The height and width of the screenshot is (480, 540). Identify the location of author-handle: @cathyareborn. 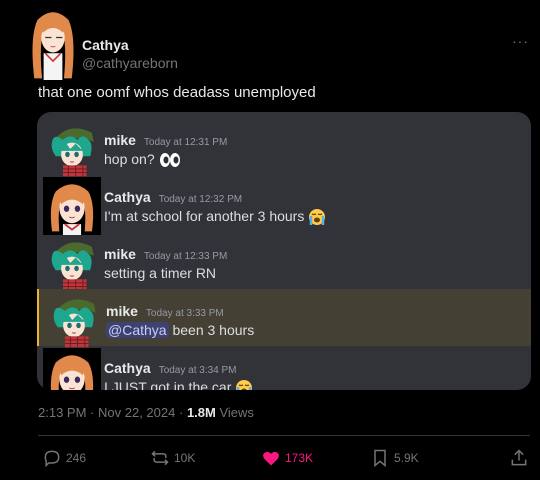
(130, 63).